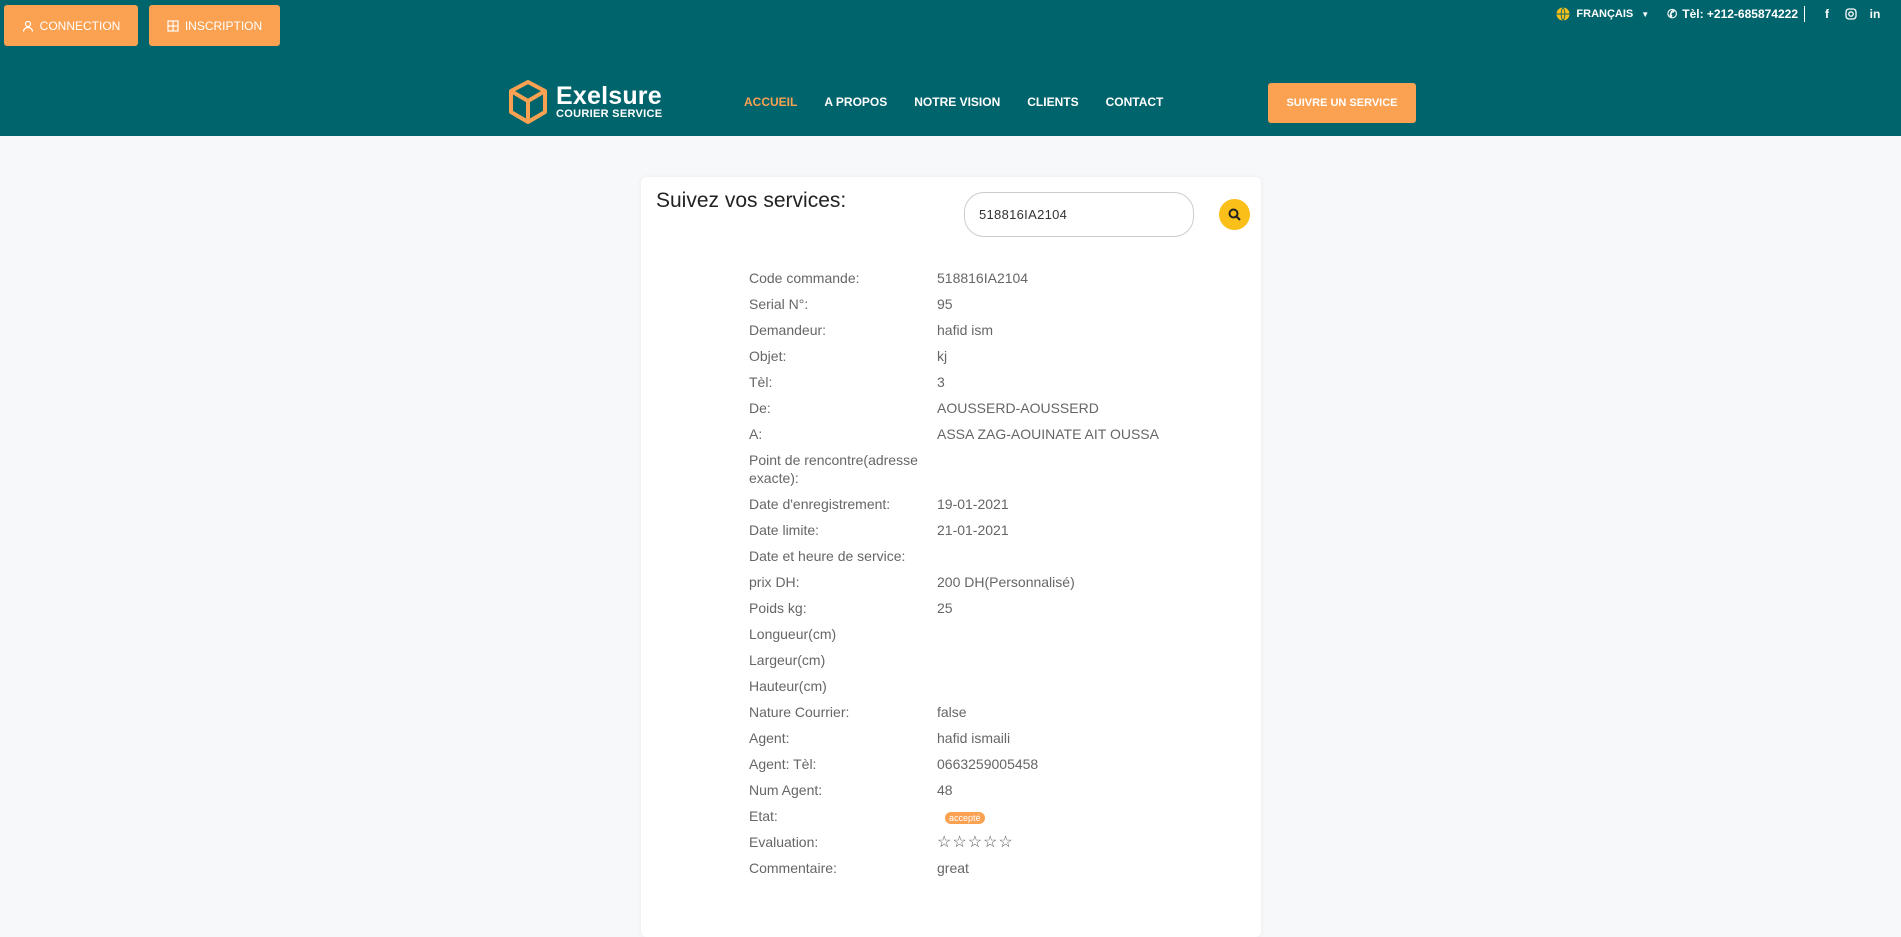 The height and width of the screenshot is (937, 1901). I want to click on nav-contact: CONTACT, so click(1135, 102).